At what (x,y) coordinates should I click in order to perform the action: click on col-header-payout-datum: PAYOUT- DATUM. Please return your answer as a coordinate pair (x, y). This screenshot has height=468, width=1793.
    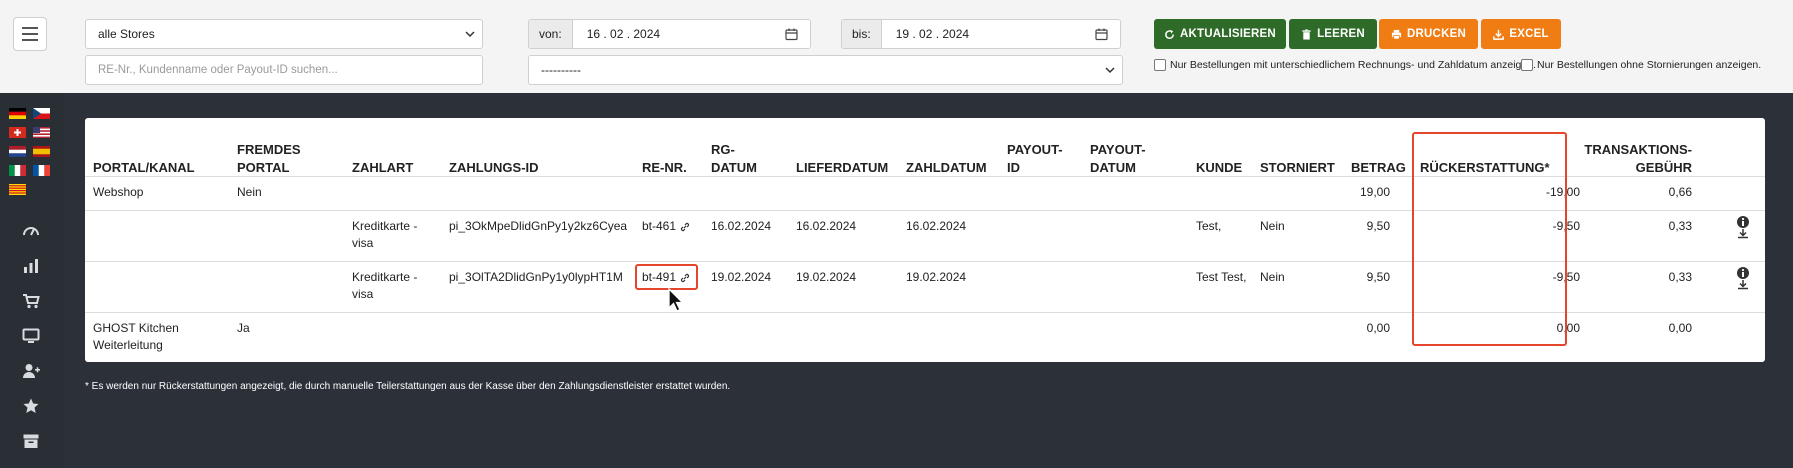
    Looking at the image, I should click on (1118, 157).